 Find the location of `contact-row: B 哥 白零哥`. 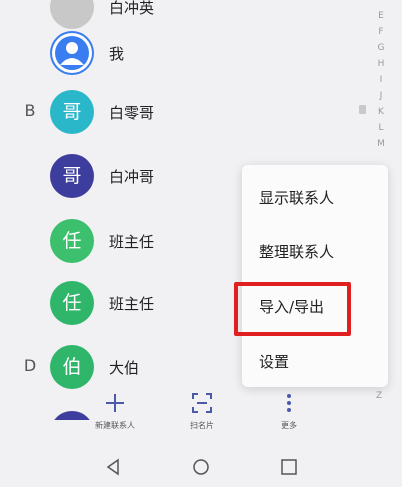

contact-row: B 哥 白零哥 is located at coordinates (190, 112).